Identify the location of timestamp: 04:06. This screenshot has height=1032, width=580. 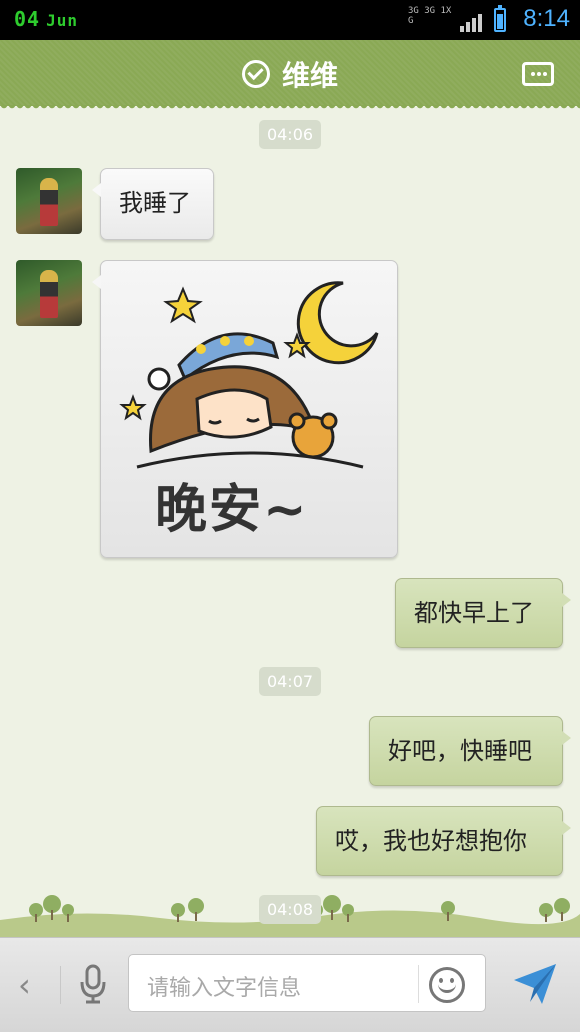
(290, 134).